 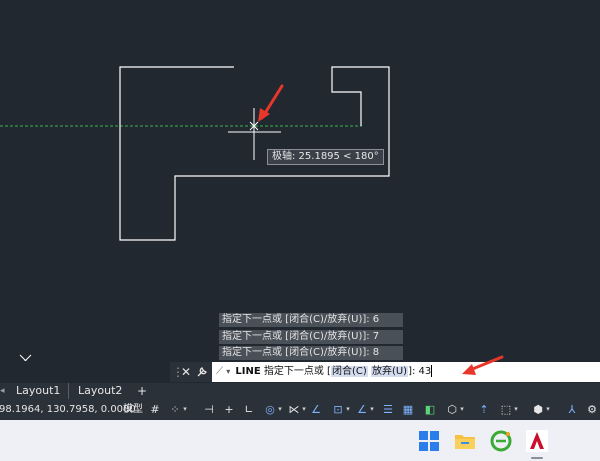 I want to click on app-running-indicator, so click(x=537, y=458).